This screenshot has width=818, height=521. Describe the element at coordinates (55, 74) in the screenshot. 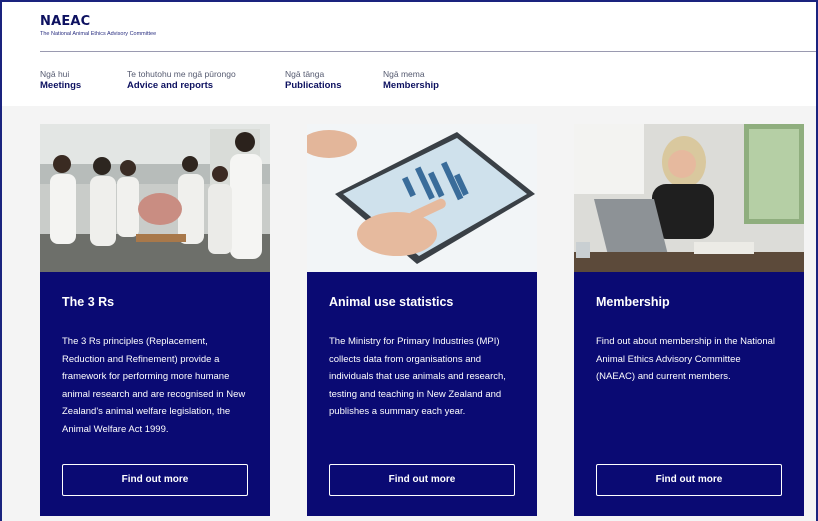

I see `nav-item-maori: Ngā hui` at that location.